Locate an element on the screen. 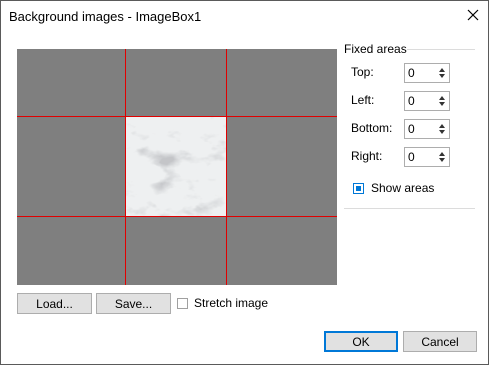 This screenshot has width=489, height=365. top-spinner is located at coordinates (427, 73).